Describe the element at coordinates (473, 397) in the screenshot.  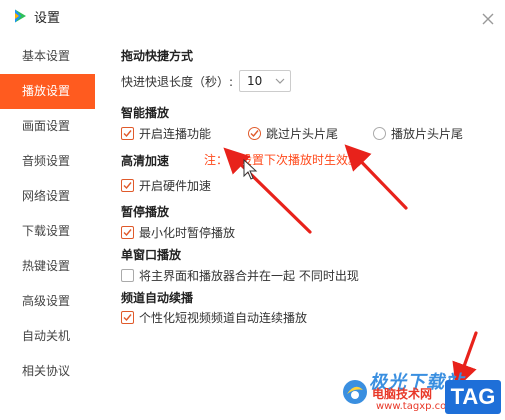
I see `watermark-tag-badge: TAG` at that location.